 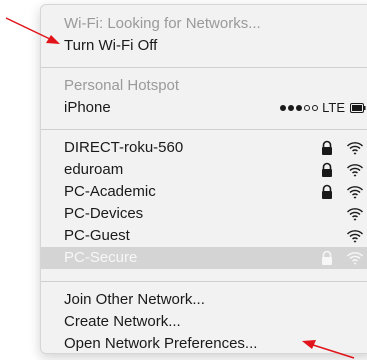 I want to click on hotspot-item-iphone: iPhone LTE, so click(x=204, y=108).